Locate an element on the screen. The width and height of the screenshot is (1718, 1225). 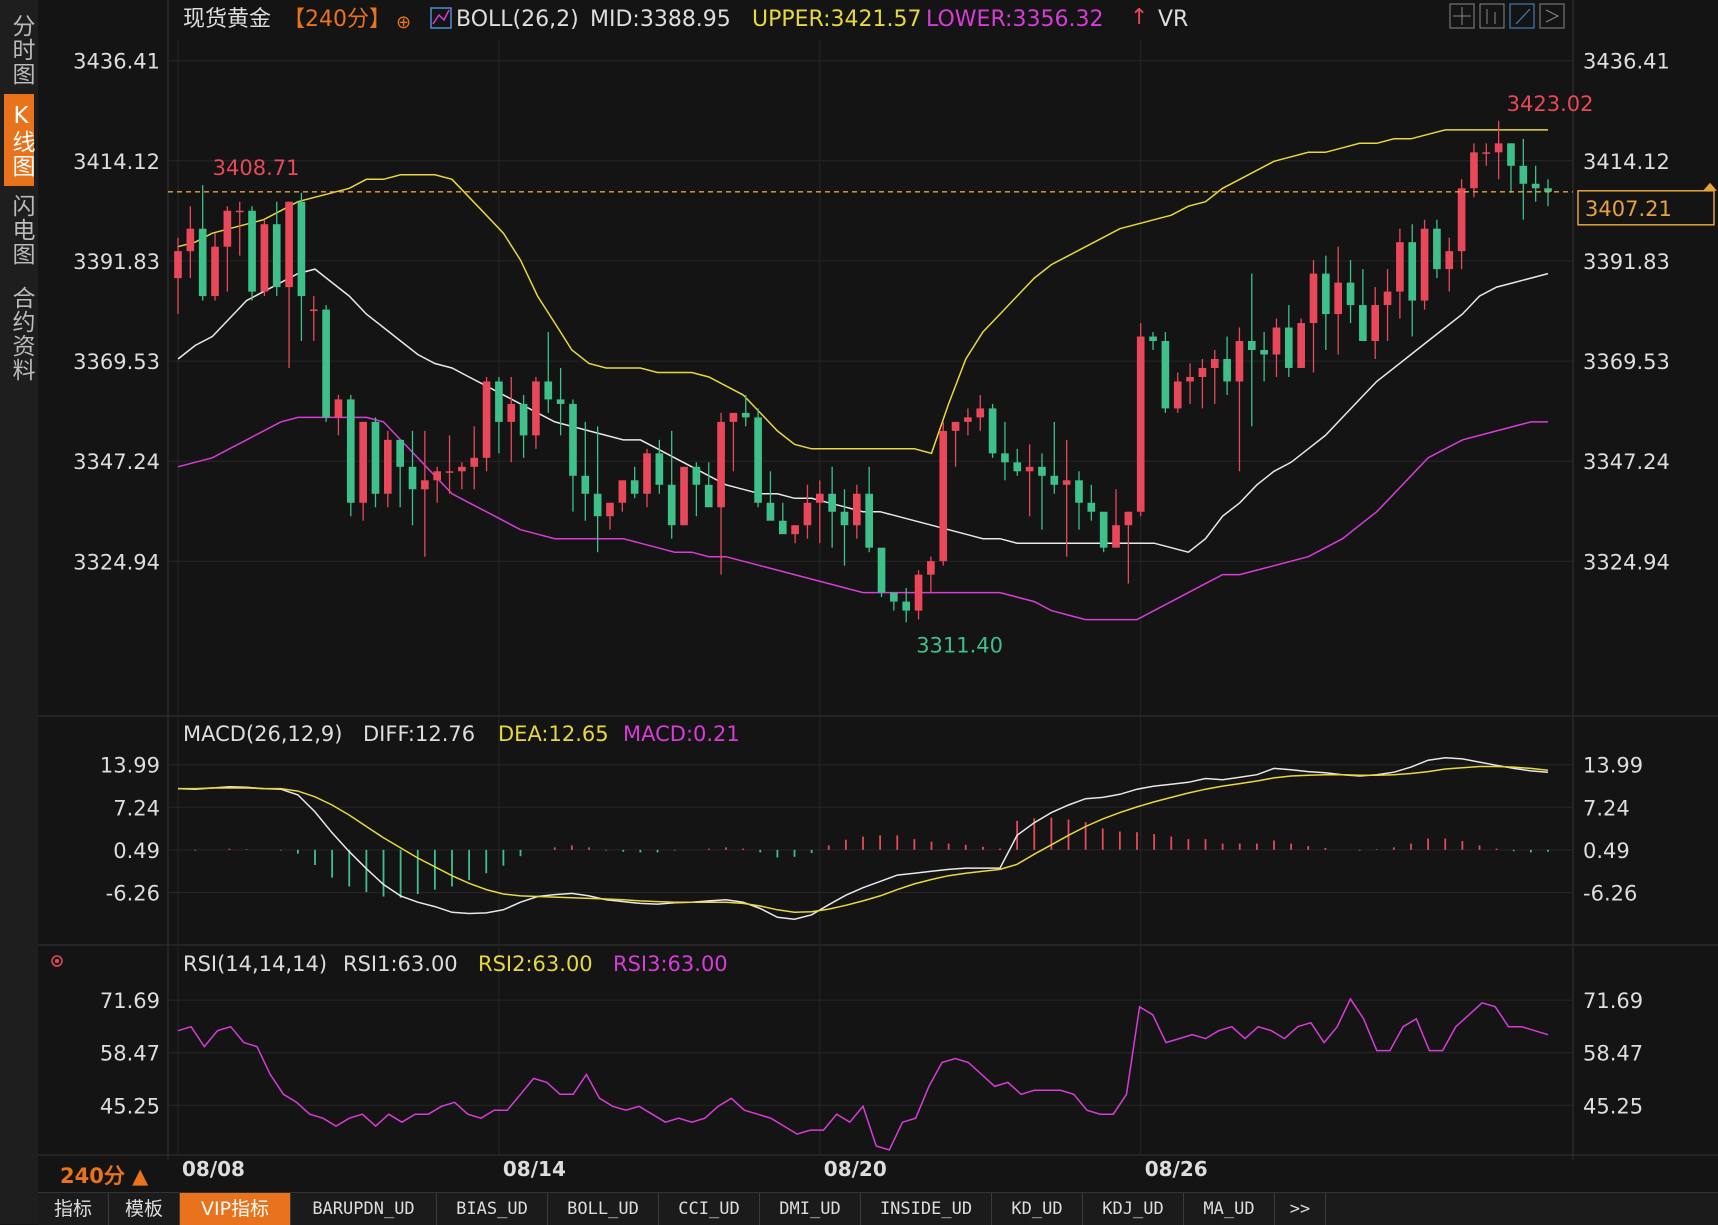
main-y-tick-right: 3436.41 is located at coordinates (1626, 62).